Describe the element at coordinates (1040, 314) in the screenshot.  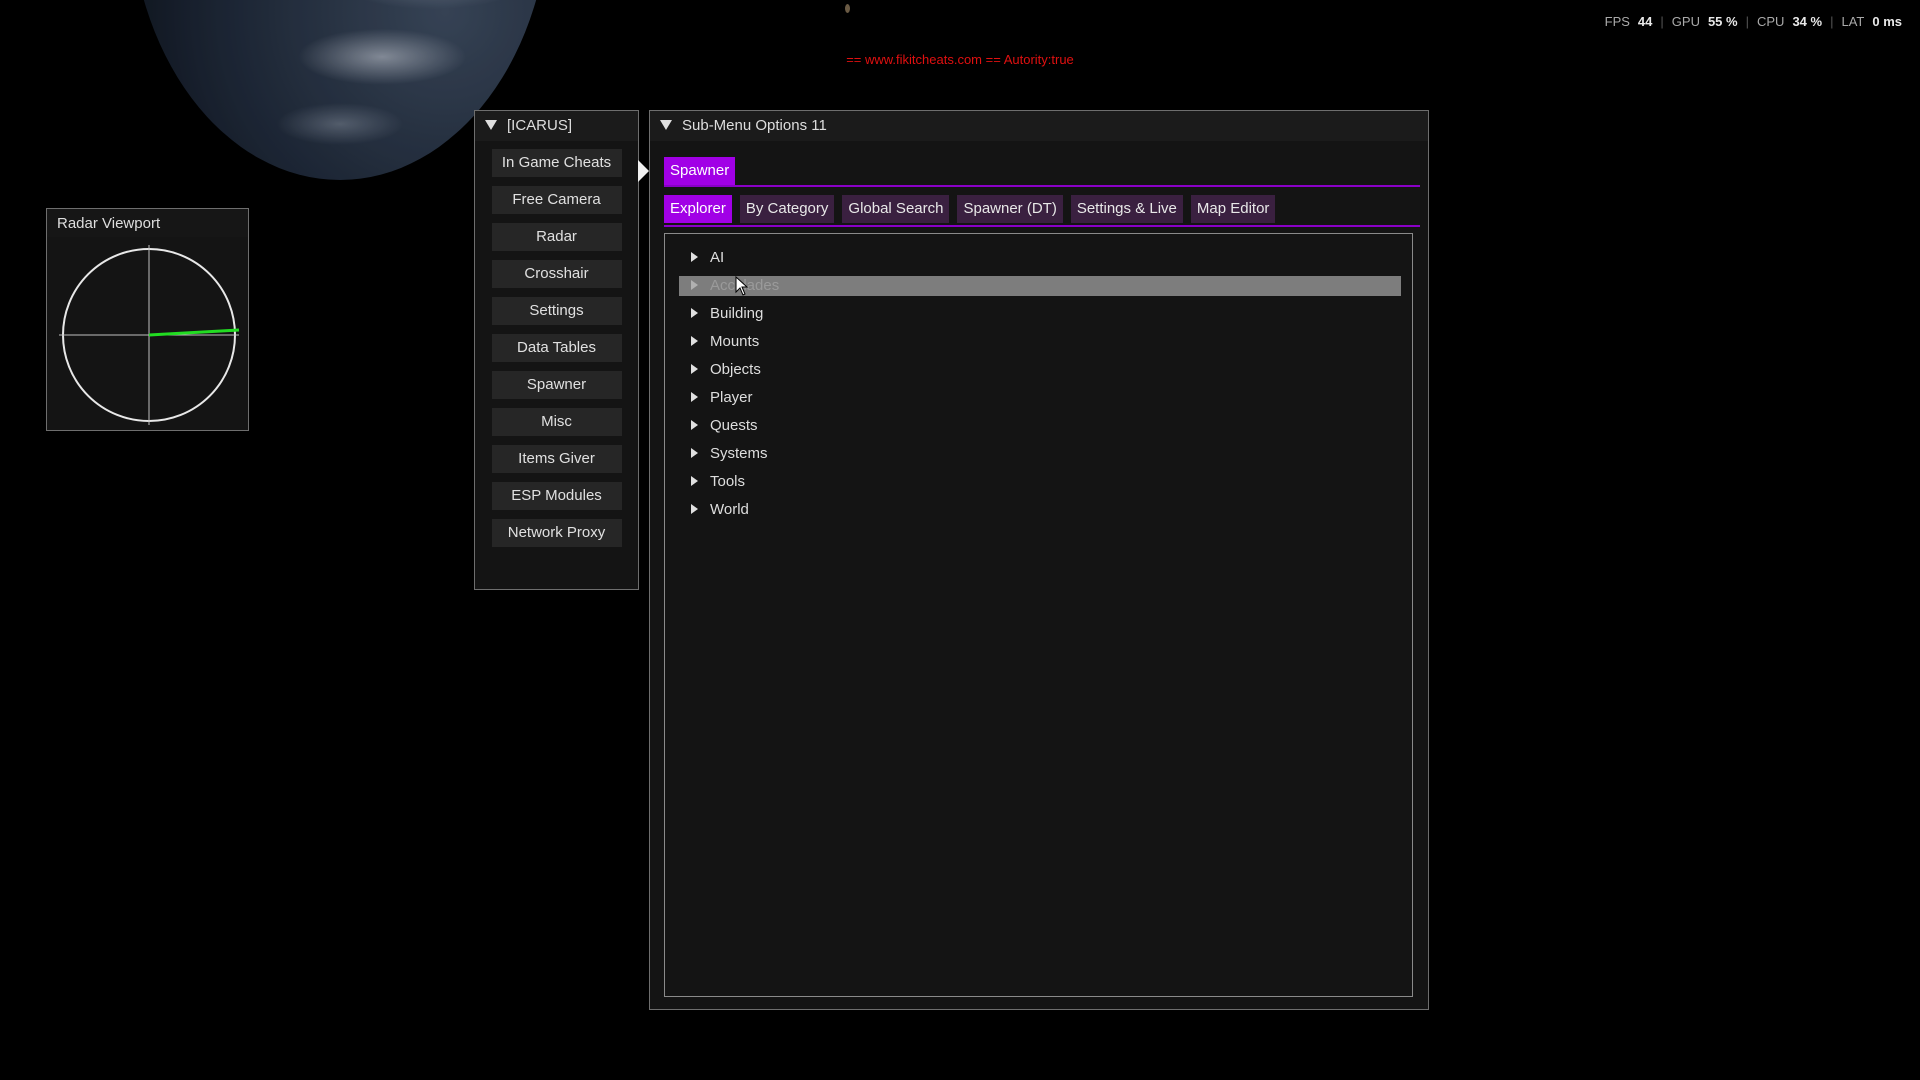
I see `tree-node-building: Building` at that location.